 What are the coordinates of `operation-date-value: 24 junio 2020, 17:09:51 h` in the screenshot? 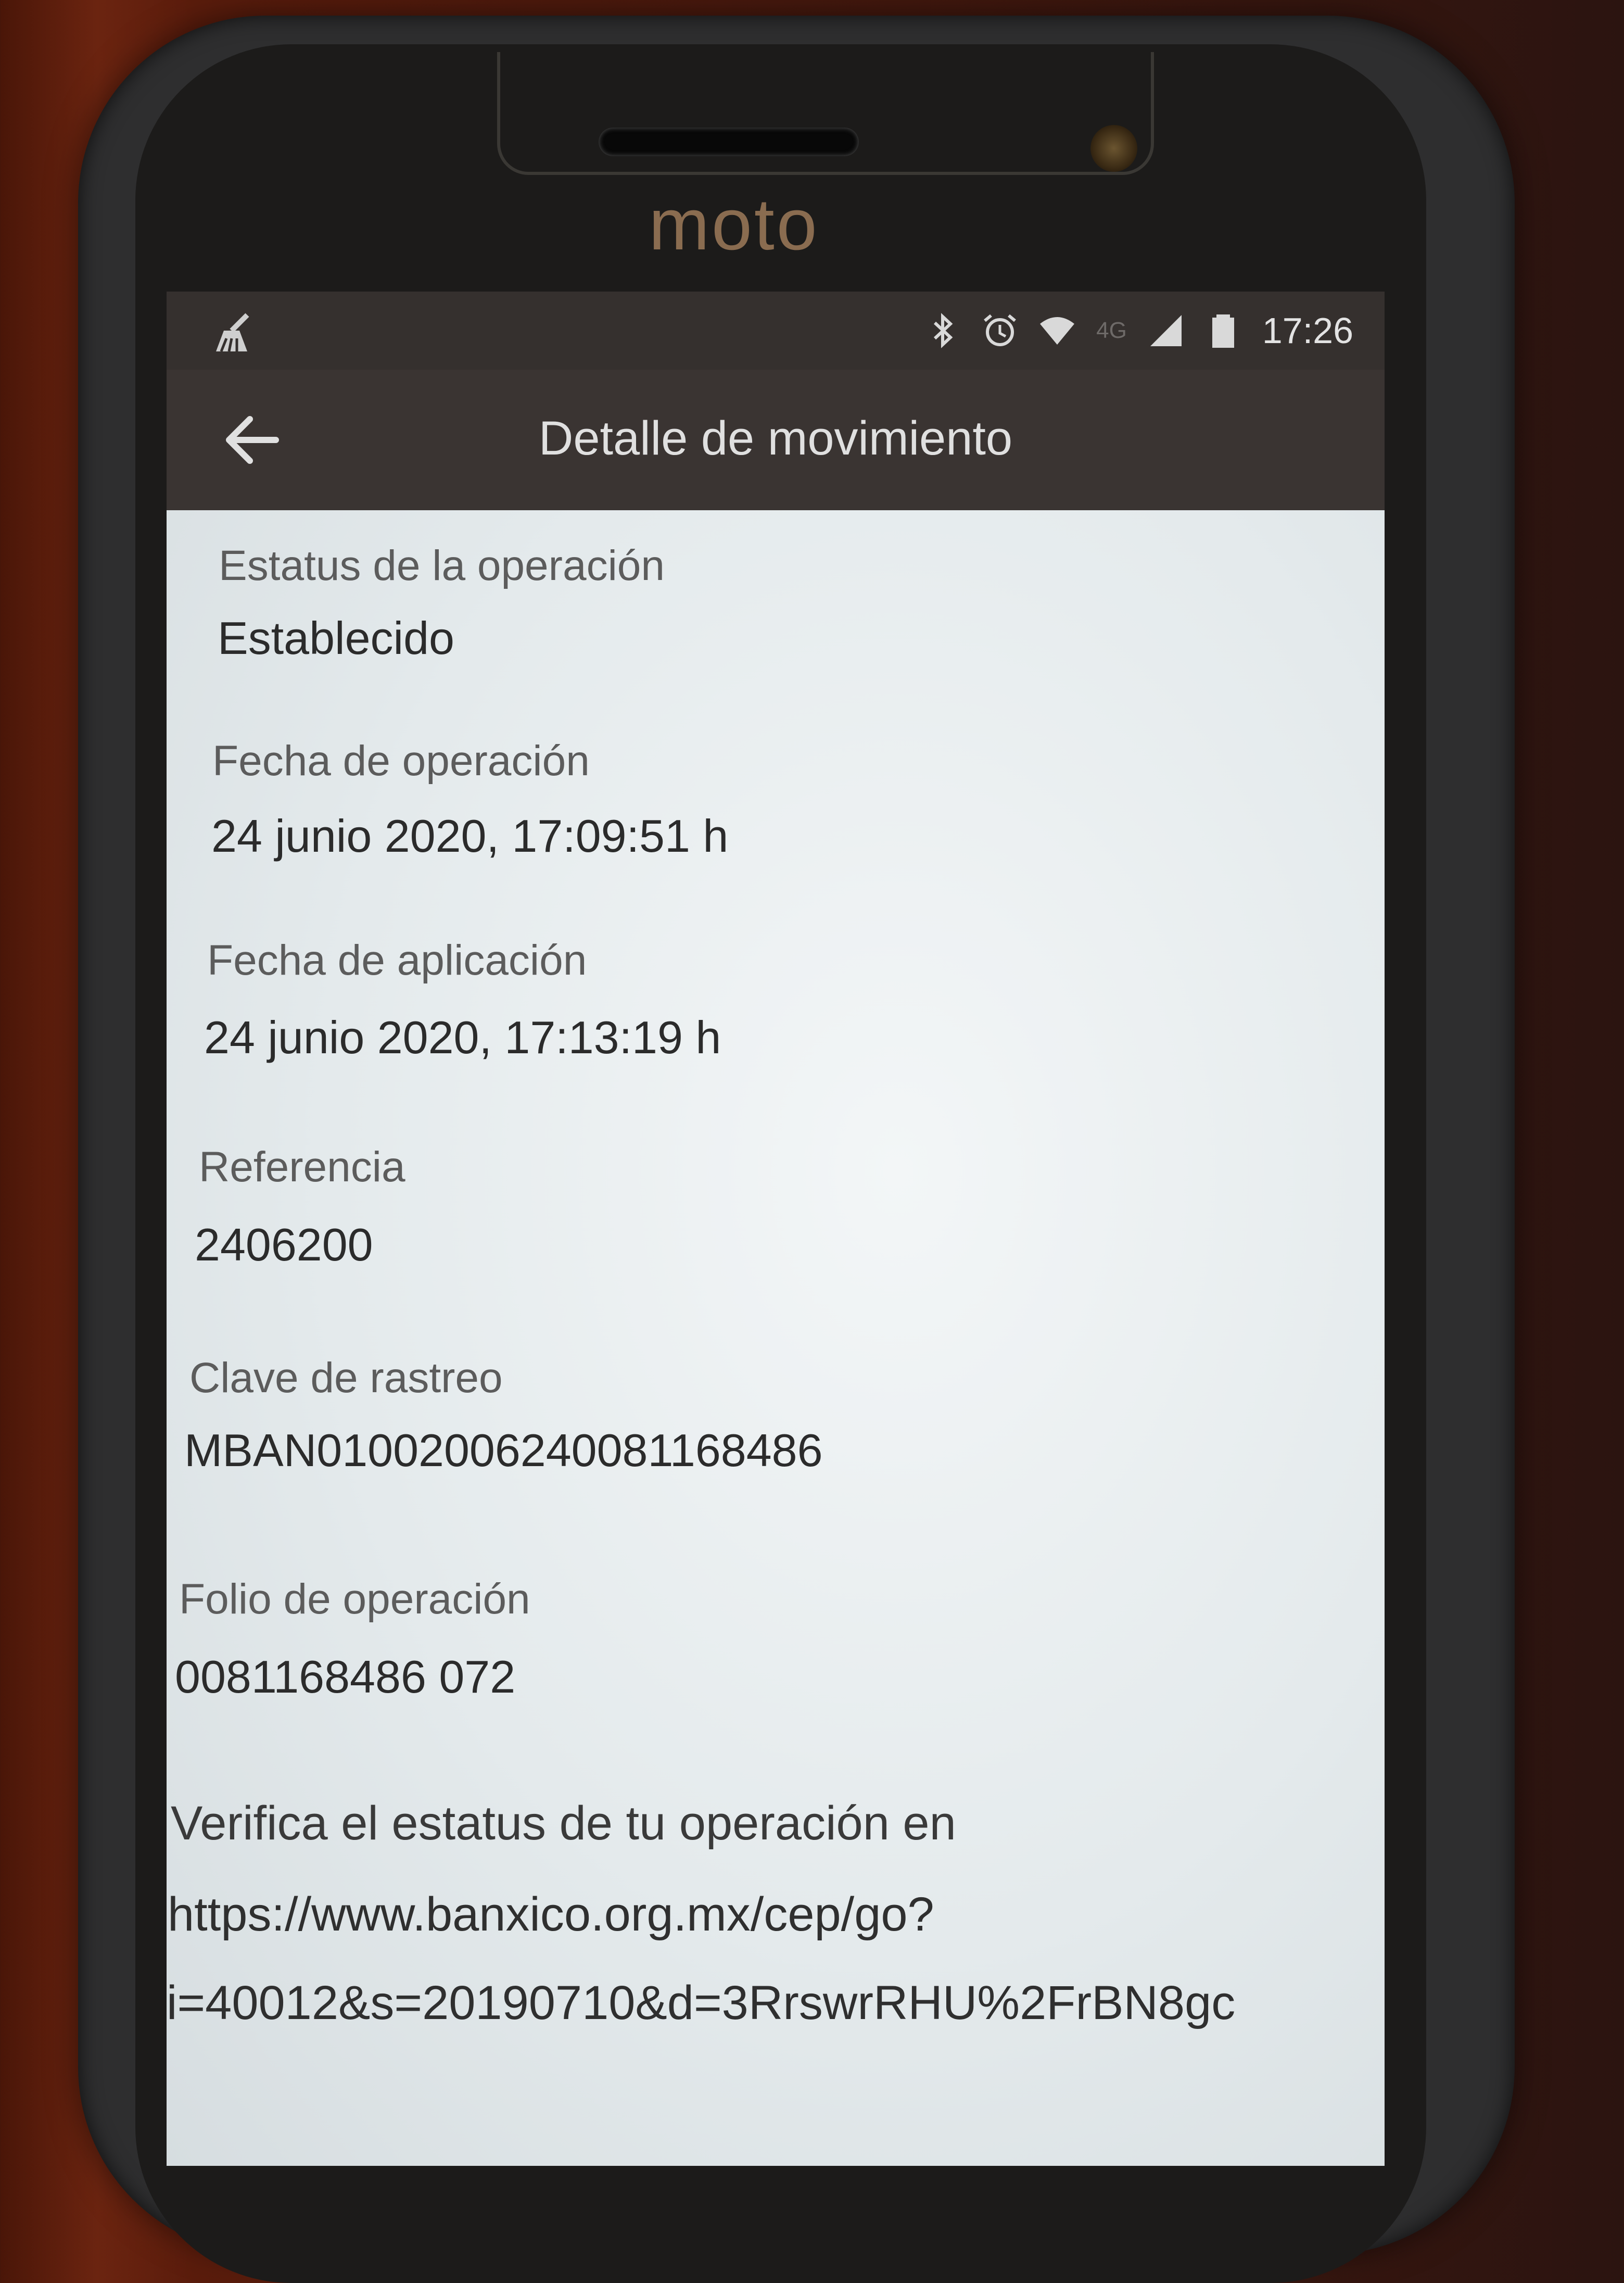 It's located at (470, 836).